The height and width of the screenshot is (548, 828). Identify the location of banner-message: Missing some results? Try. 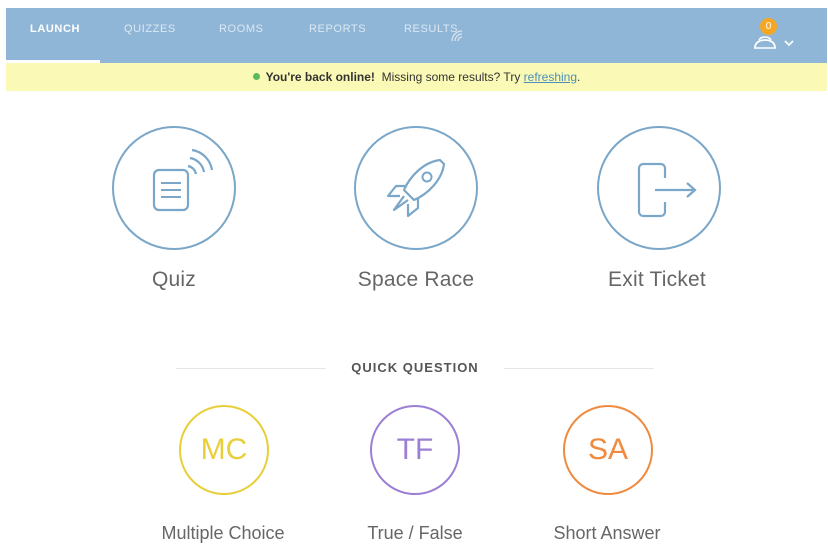
(451, 77).